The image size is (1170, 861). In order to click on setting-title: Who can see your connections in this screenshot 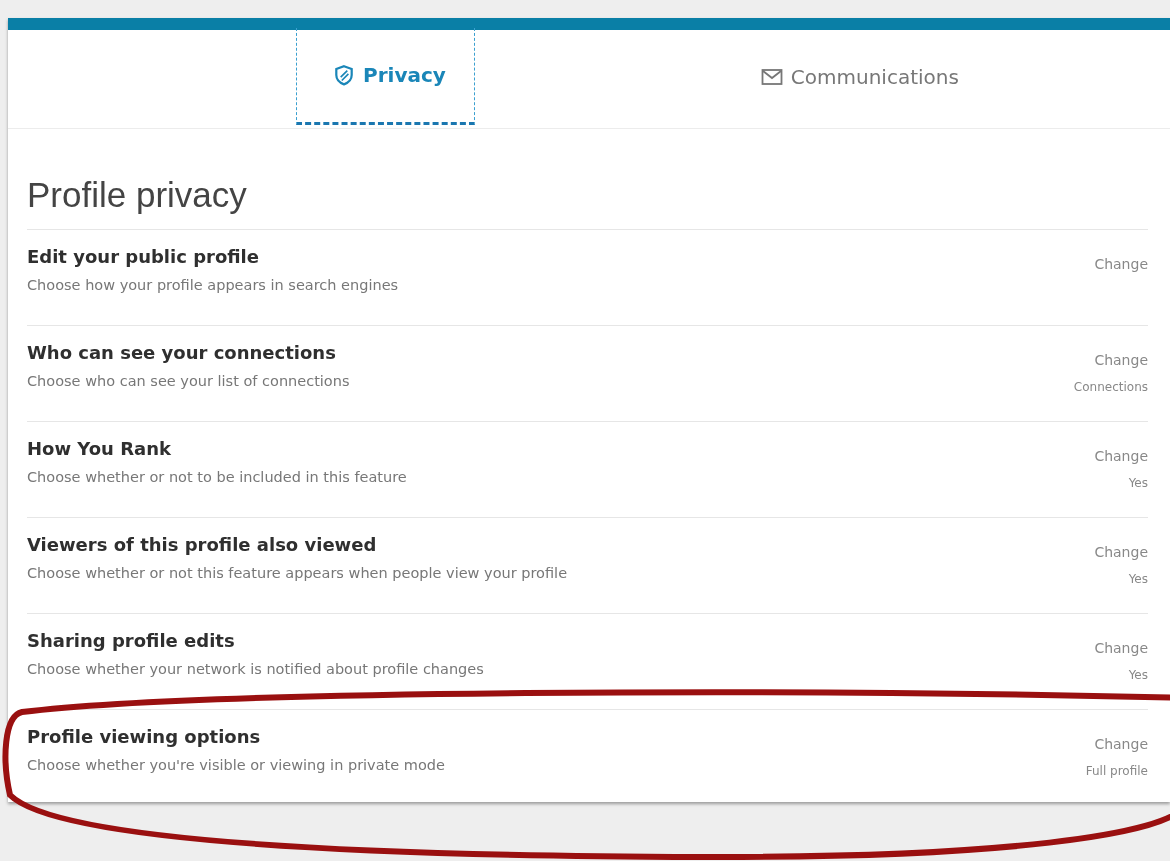, I will do `click(182, 352)`.